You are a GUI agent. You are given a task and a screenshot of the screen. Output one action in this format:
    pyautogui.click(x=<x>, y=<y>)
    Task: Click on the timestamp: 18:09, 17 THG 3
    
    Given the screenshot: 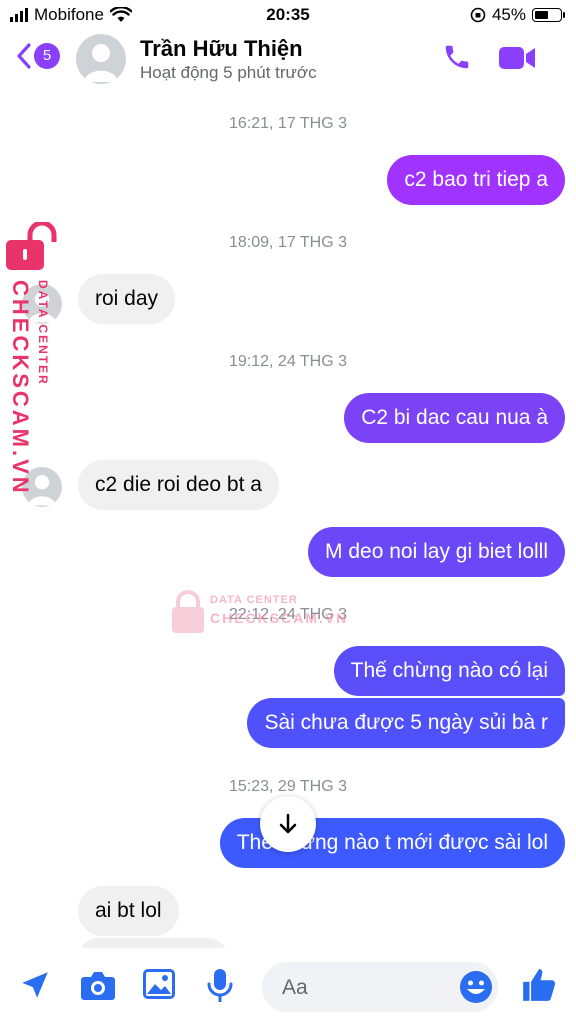 What is the action you would take?
    pyautogui.click(x=288, y=242)
    